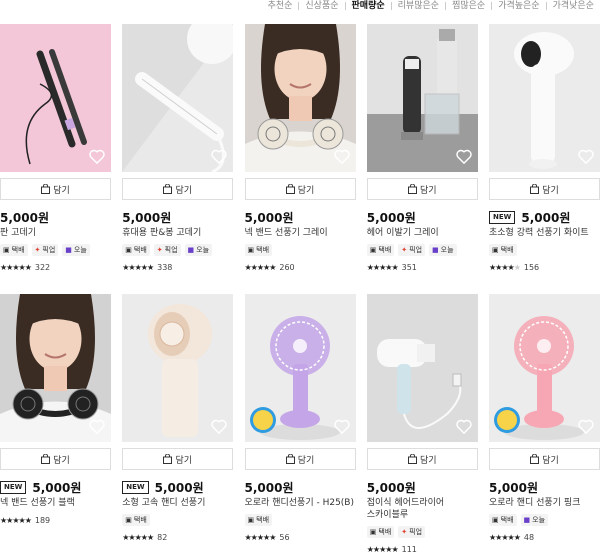 This screenshot has height=555, width=600. Describe the element at coordinates (468, 6) in the screenshot. I see `sort-option: 찜많은순` at that location.